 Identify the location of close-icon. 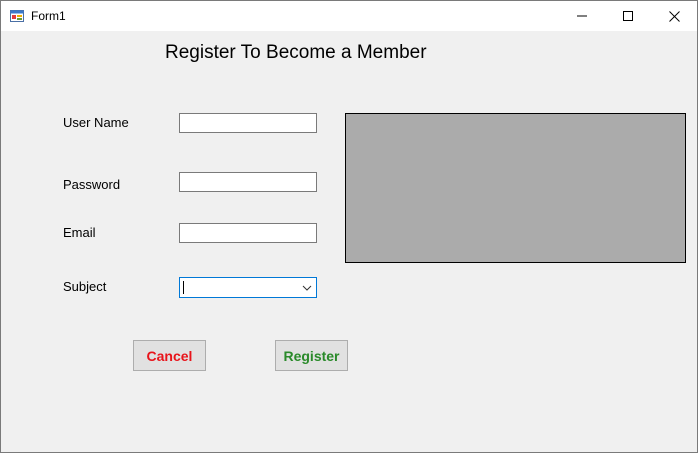
(674, 16).